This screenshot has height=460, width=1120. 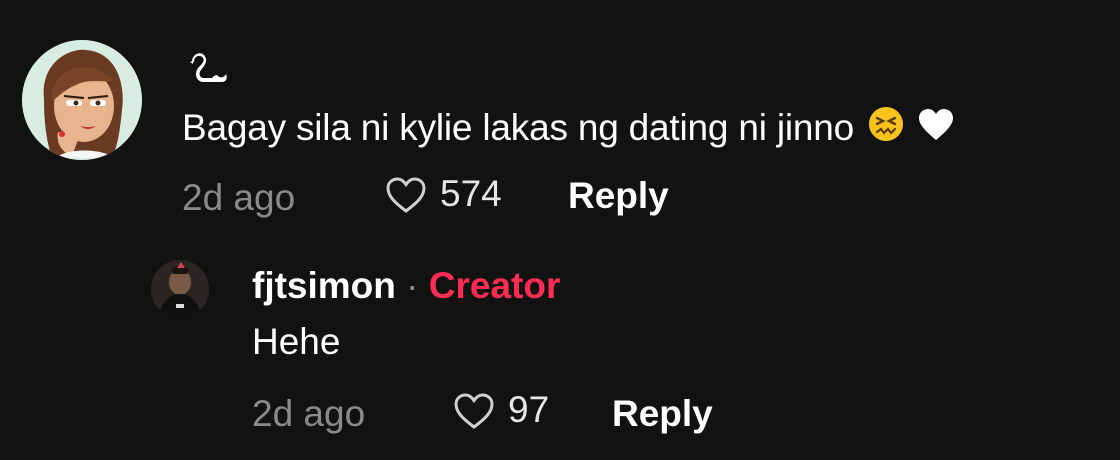 What do you see at coordinates (529, 409) in the screenshot?
I see `like-count: 97` at bounding box center [529, 409].